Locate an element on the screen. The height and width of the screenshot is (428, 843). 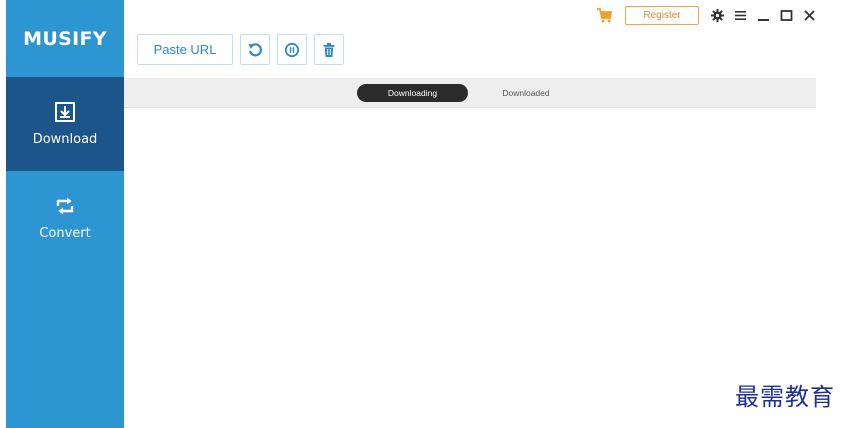
sidebar-item-label: Download is located at coordinates (65, 139).